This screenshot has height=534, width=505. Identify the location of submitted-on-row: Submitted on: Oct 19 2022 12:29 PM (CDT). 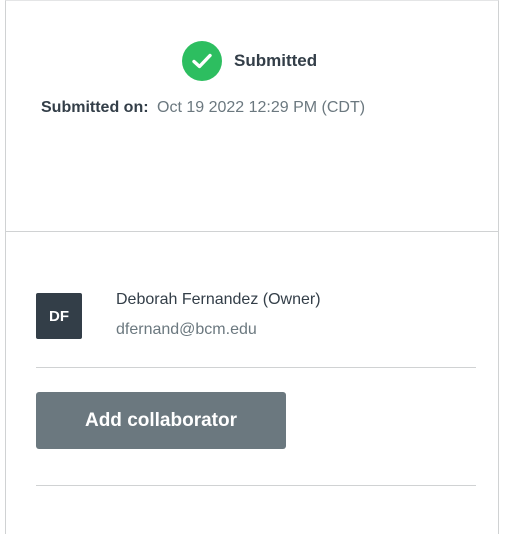
(203, 108).